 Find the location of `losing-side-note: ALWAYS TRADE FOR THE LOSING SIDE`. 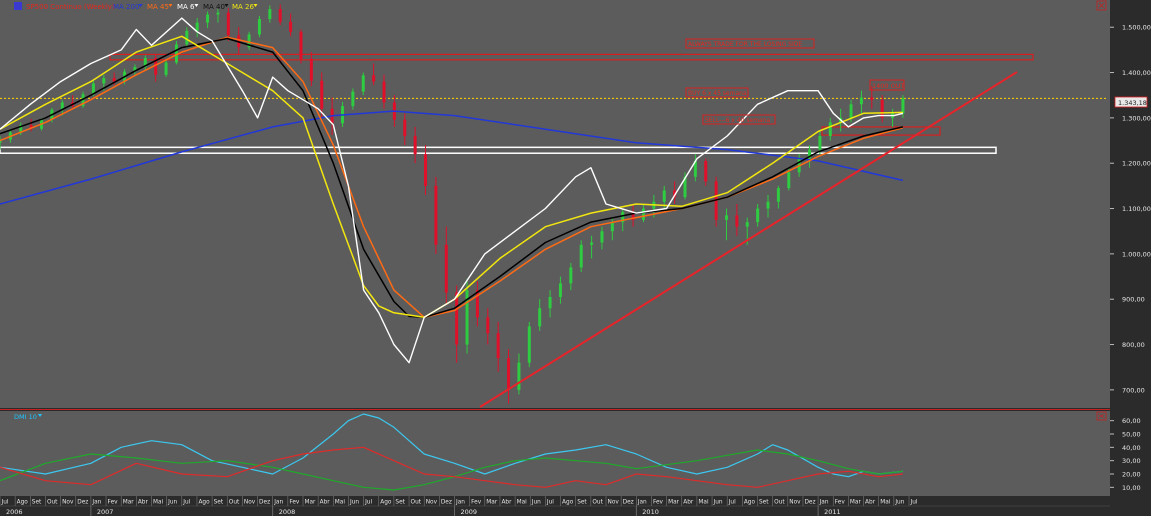

losing-side-note: ALWAYS TRADE FOR THE LOSING SIDE is located at coordinates (745, 44).